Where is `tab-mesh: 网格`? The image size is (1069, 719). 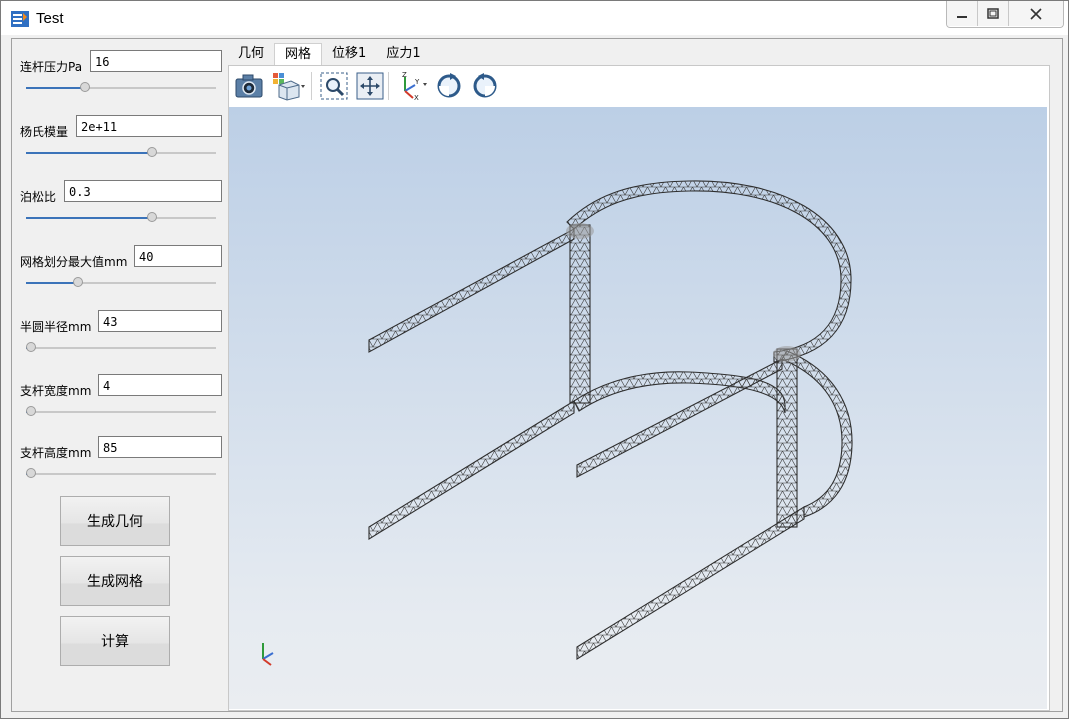
tab-mesh: 网格 is located at coordinates (298, 54).